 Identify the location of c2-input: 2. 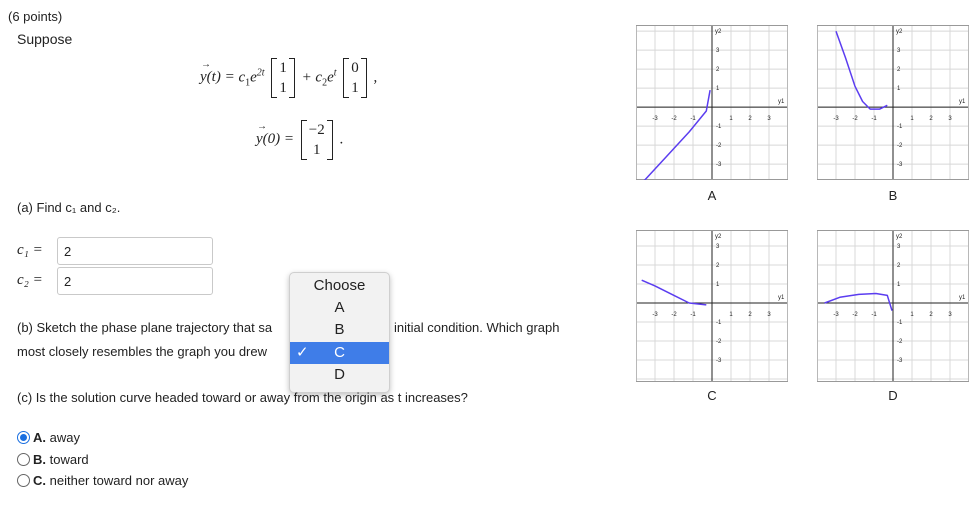
(135, 281).